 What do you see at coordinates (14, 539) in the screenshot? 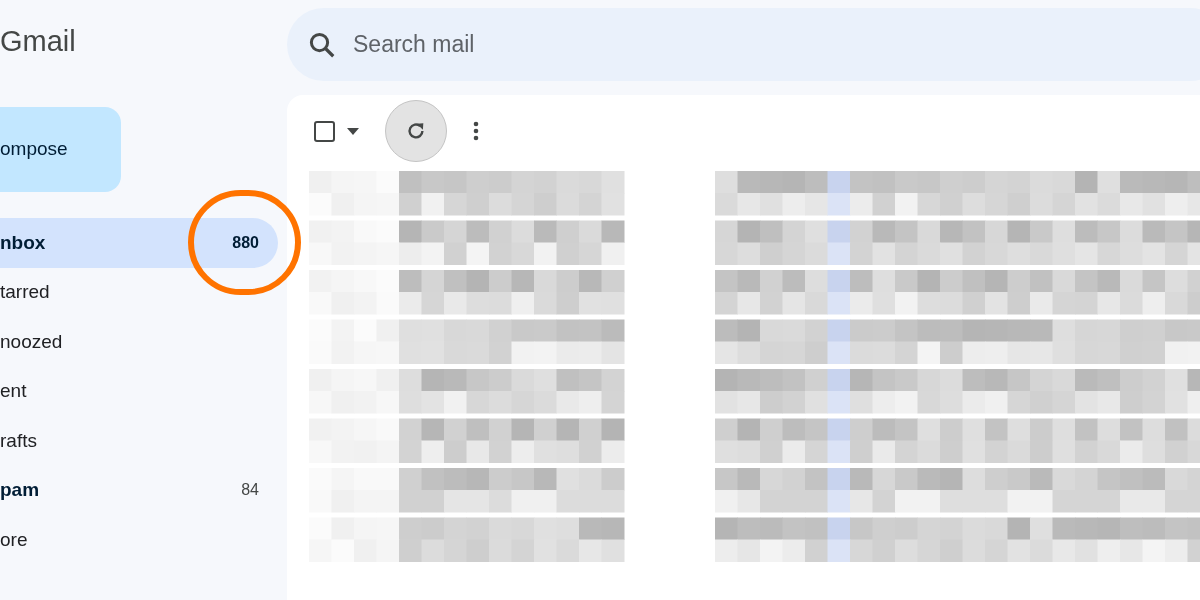
I see `nav-label: ore` at bounding box center [14, 539].